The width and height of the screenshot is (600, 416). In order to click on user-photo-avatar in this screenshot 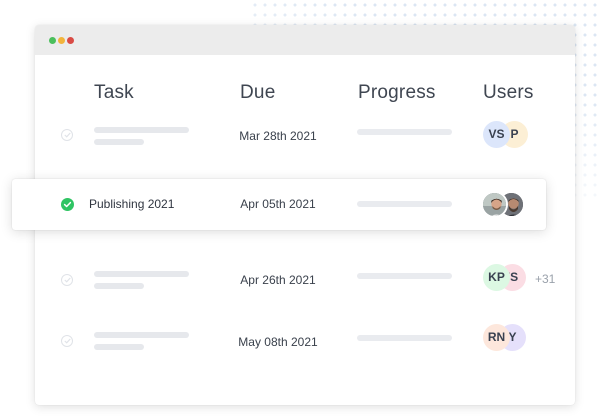, I will do `click(494, 204)`.